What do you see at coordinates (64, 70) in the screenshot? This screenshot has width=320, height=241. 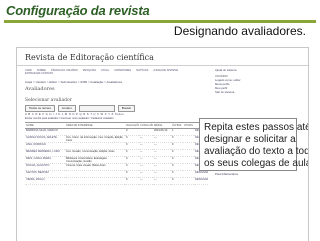 I see `nav-user-home: Página do usuário` at bounding box center [64, 70].